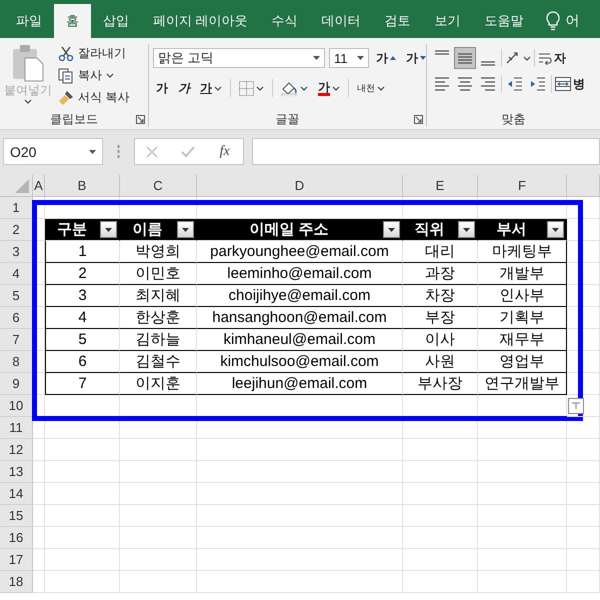 Image resolution: width=600 pixels, height=600 pixels. Describe the element at coordinates (576, 406) in the screenshot. I see `quick-analysis-icon` at that location.